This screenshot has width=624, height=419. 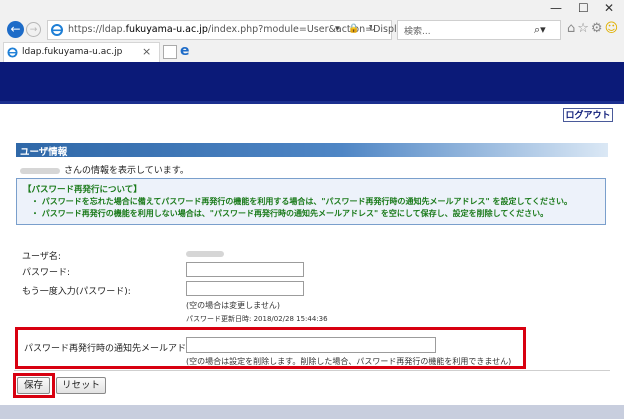 What do you see at coordinates (598, 28) in the screenshot?
I see `gear-icon: ⚙` at bounding box center [598, 28].